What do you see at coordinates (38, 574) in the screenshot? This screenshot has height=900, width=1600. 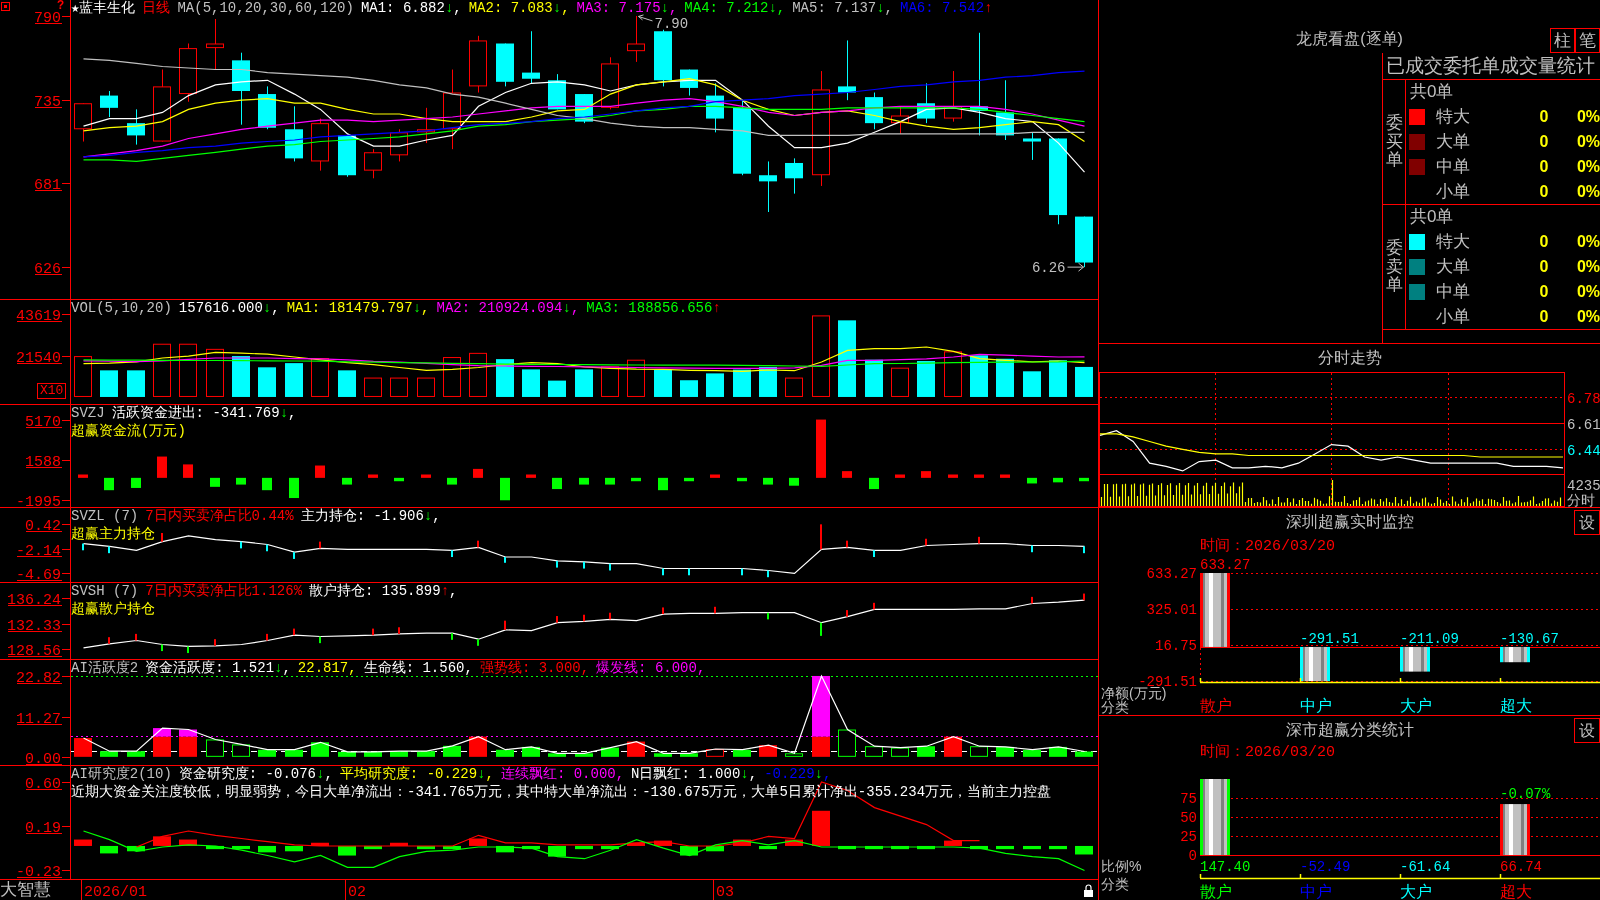 I see `axis-label: -4.69` at bounding box center [38, 574].